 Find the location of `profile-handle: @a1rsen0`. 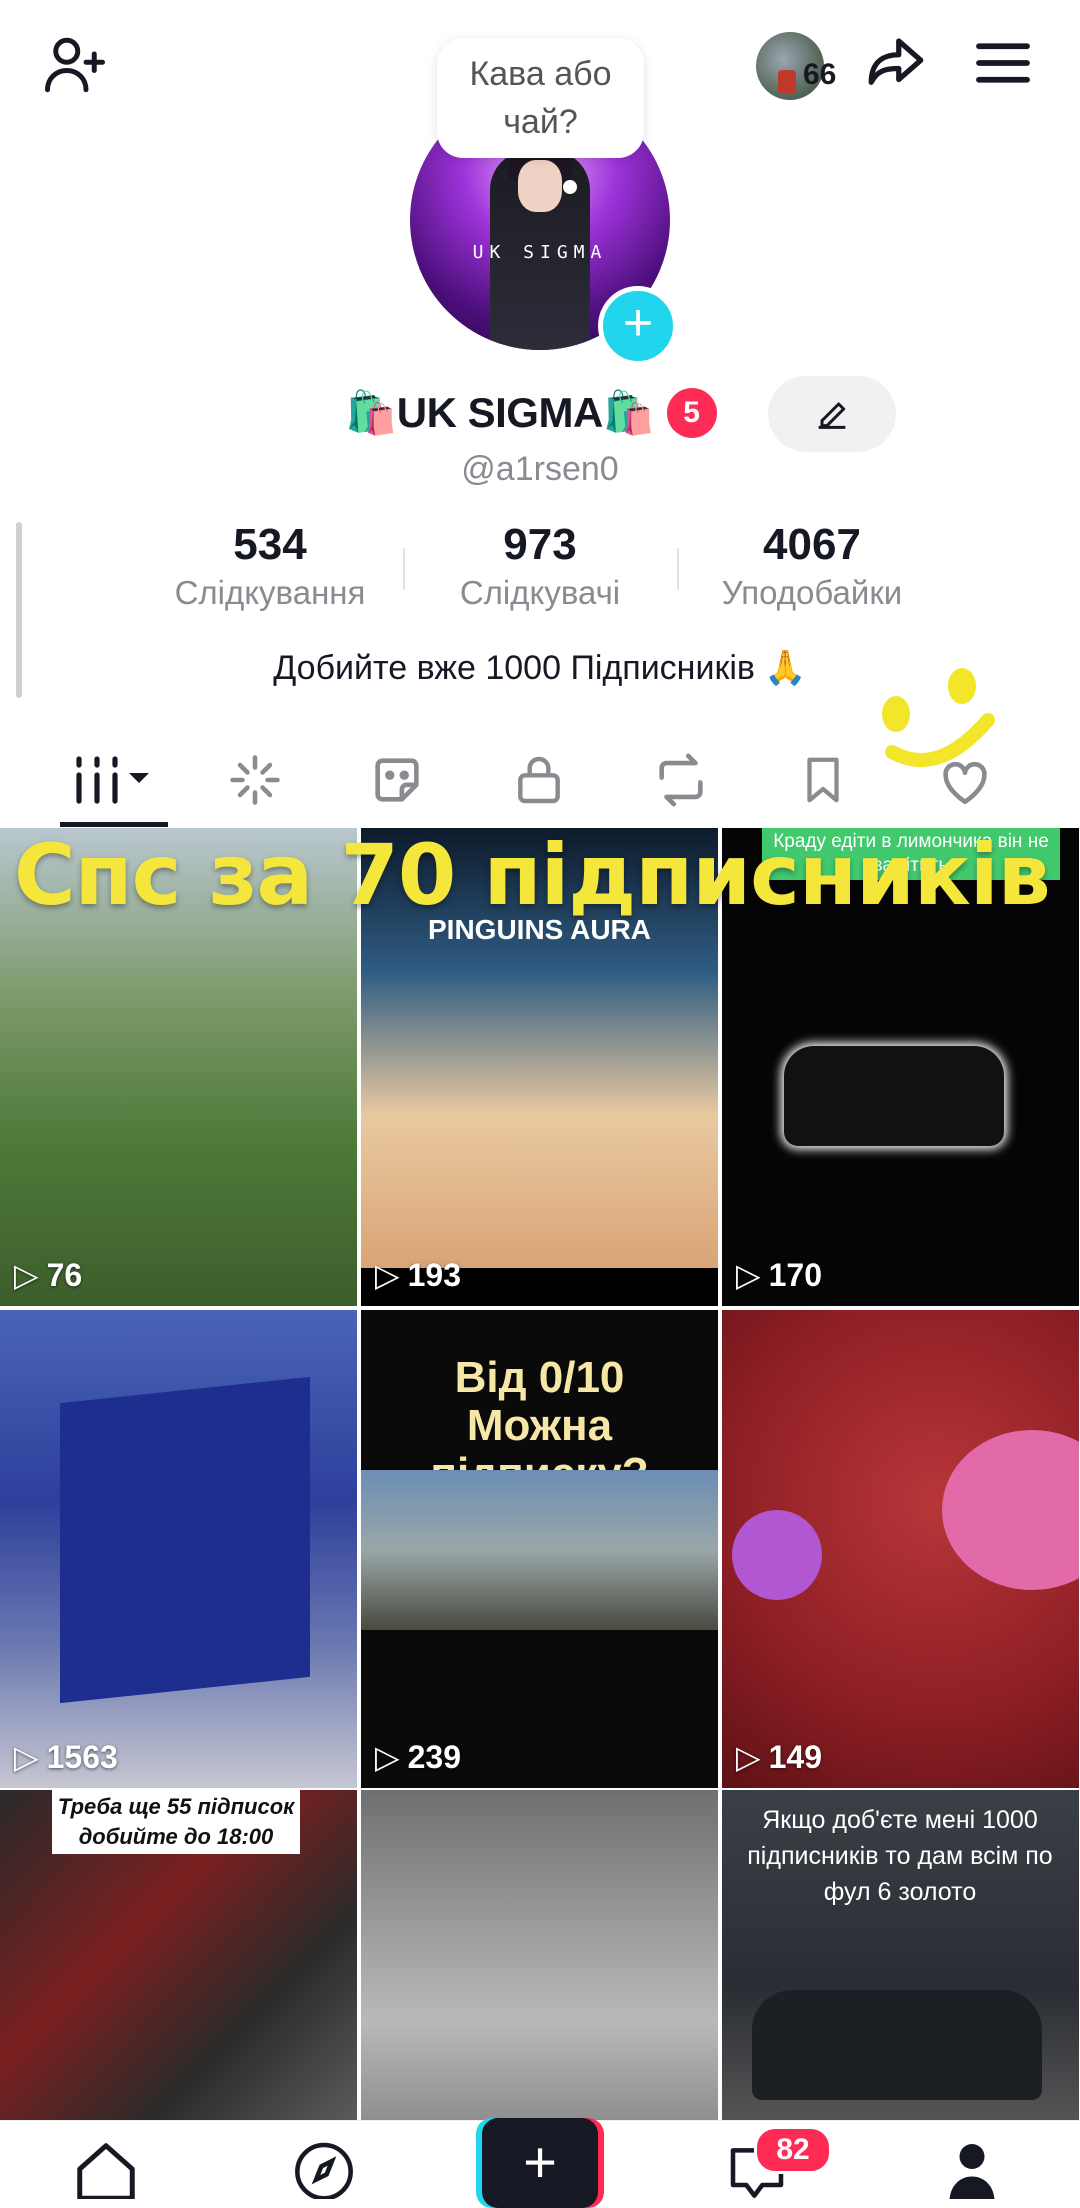

profile-handle: @a1rsen0 is located at coordinates (540, 469).